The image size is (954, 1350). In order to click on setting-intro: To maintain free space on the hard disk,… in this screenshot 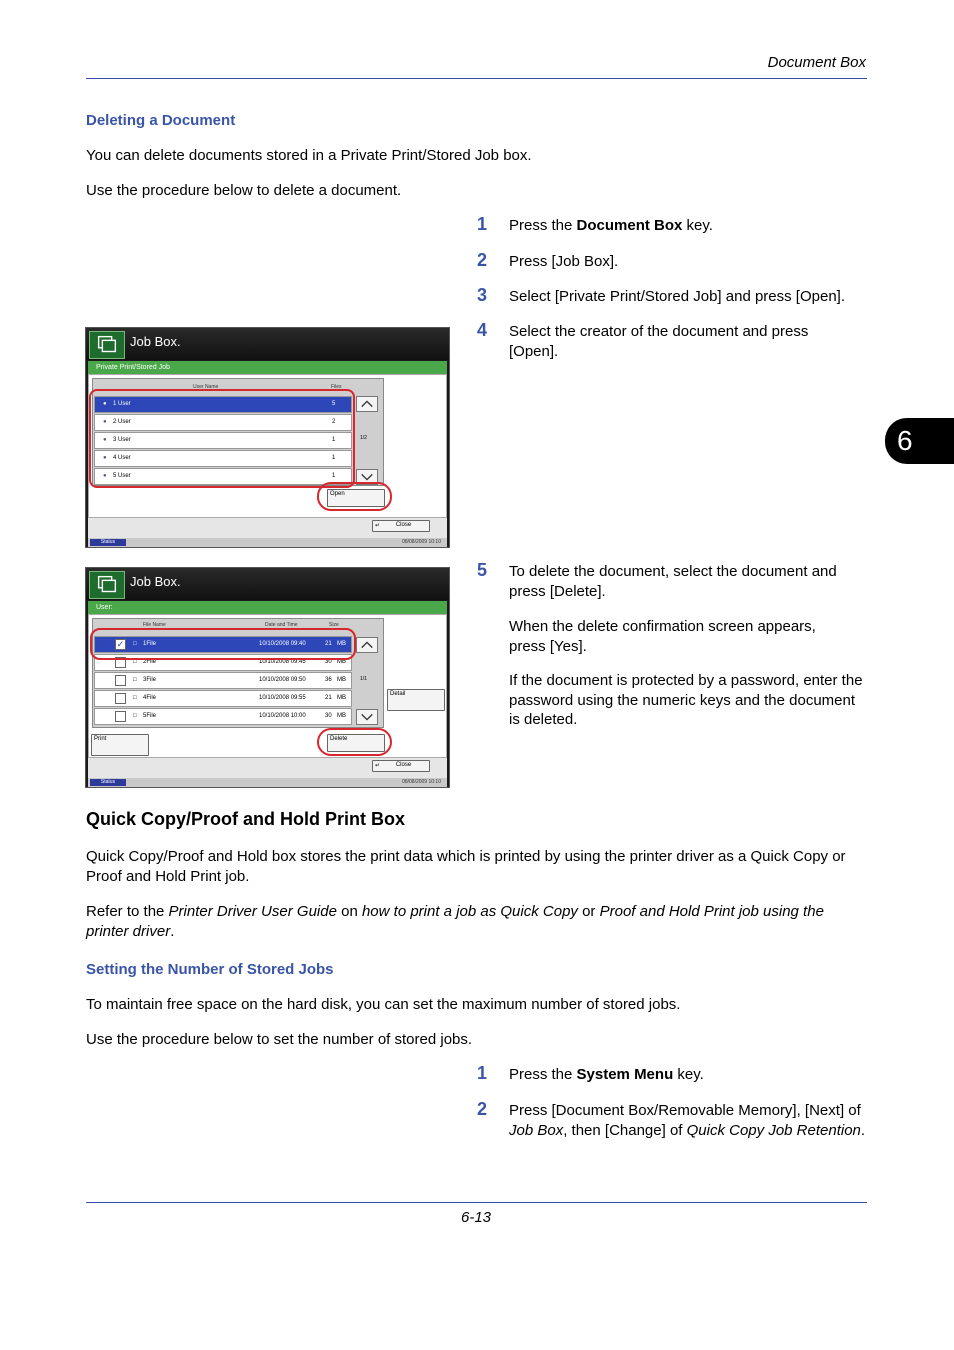, I will do `click(383, 1004)`.